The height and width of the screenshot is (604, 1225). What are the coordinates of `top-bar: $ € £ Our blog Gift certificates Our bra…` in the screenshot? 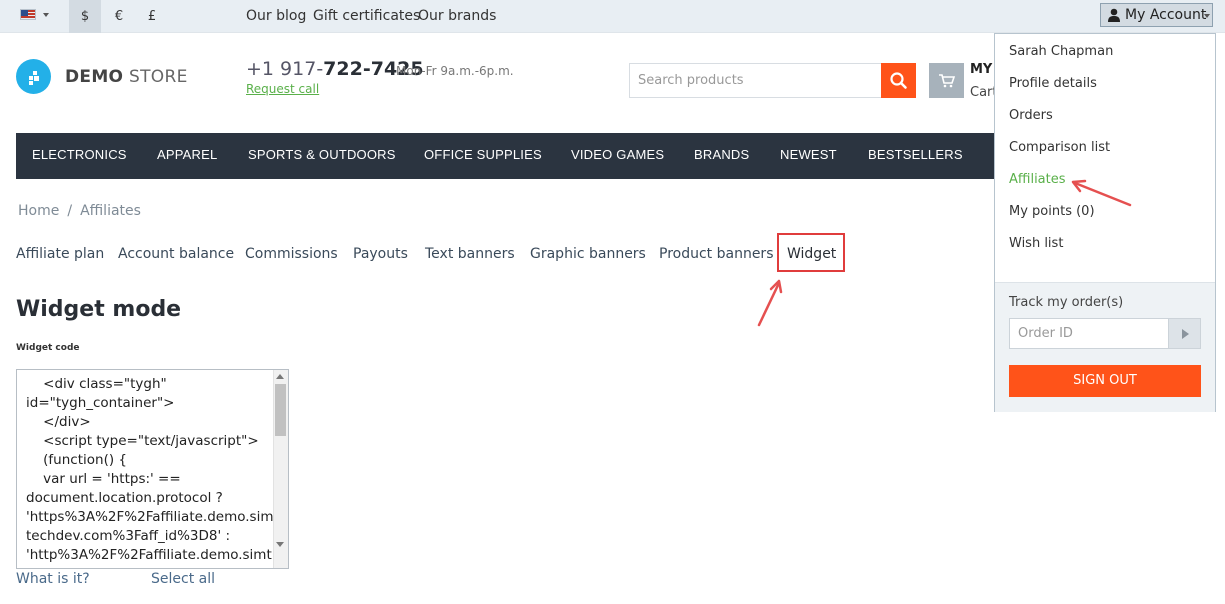 It's located at (612, 16).